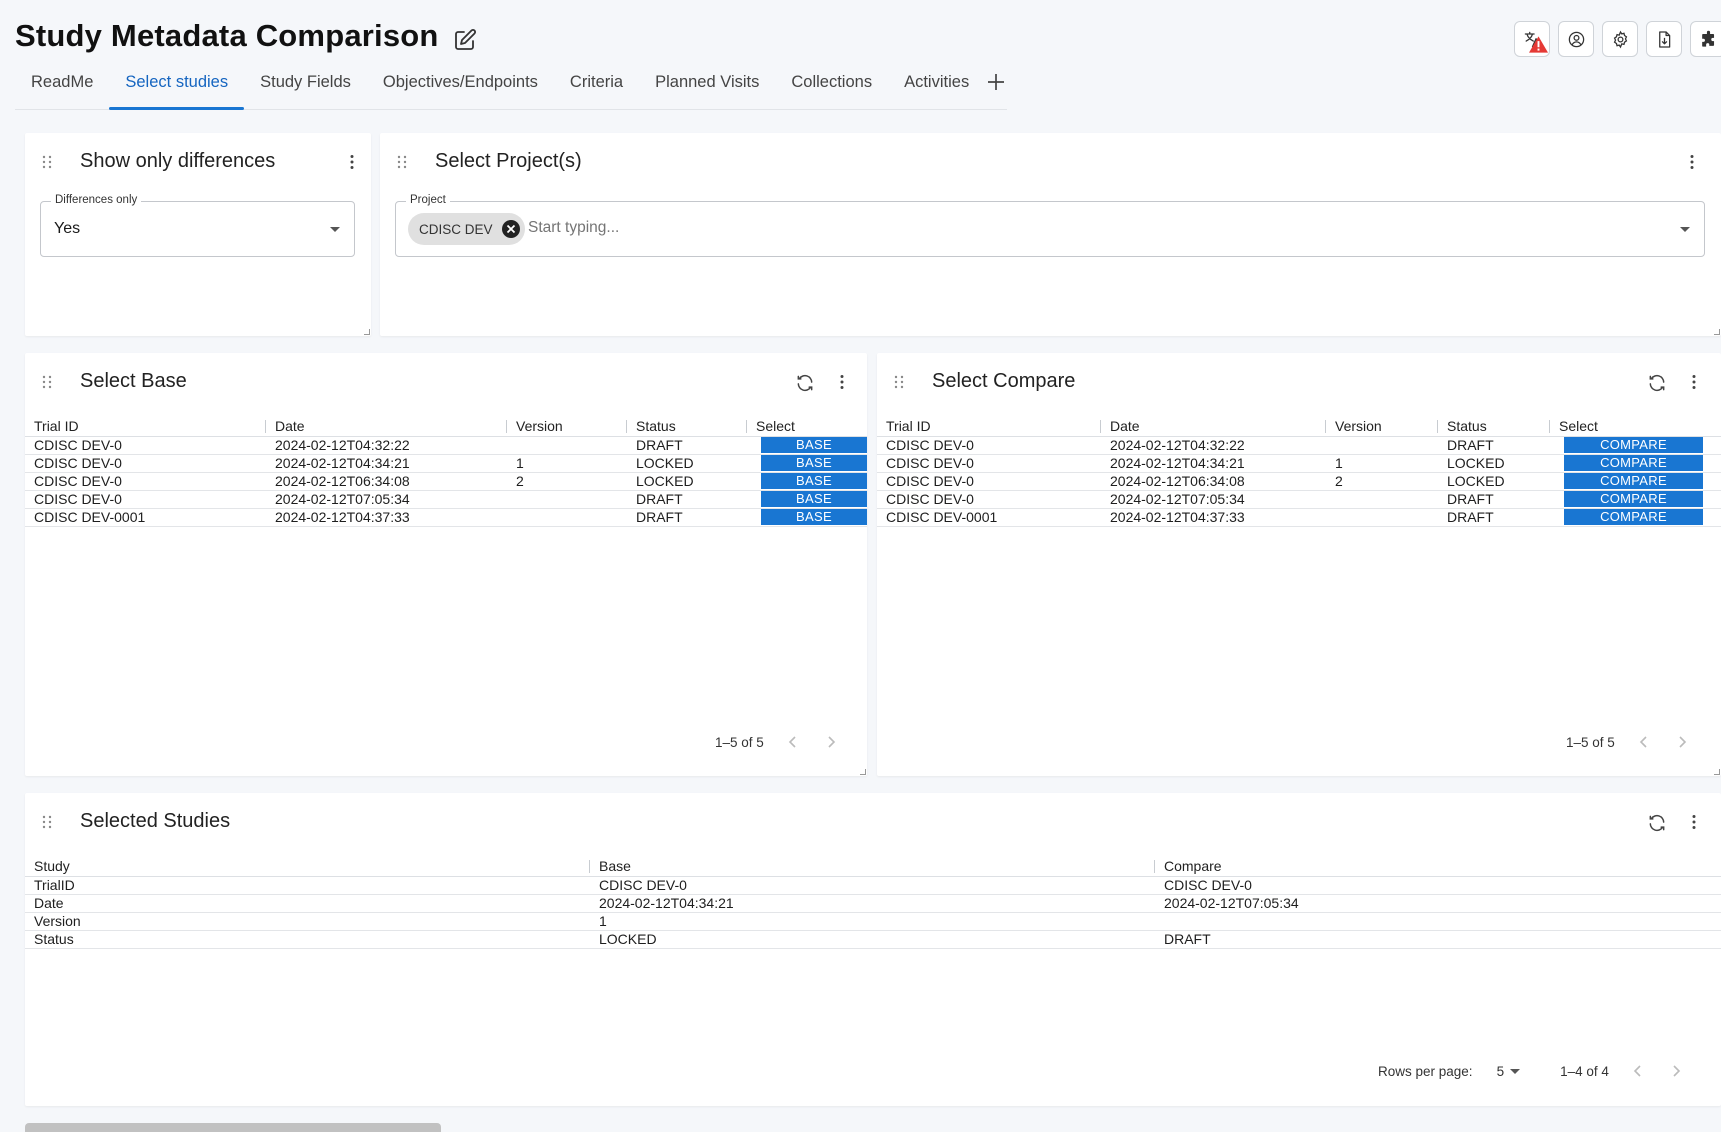  Describe the element at coordinates (465, 37) in the screenshot. I see `edit-title-icon` at that location.